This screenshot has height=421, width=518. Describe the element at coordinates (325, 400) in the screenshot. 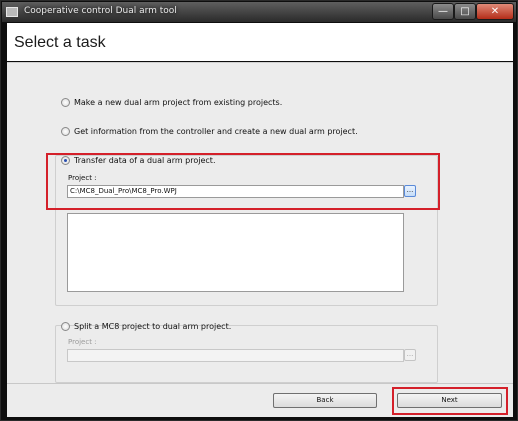

I see `back-button: Back` at that location.